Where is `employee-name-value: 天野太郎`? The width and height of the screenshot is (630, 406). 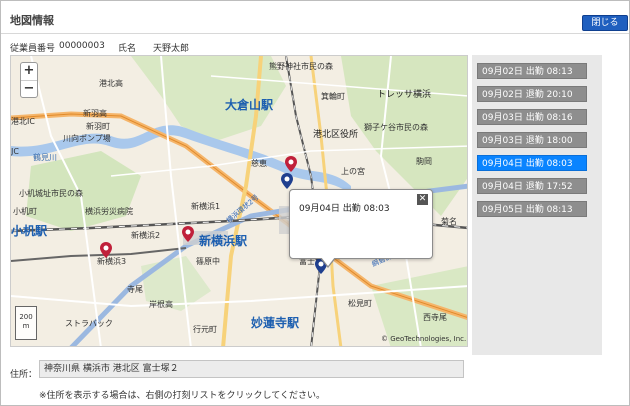 employee-name-value: 天野太郎 is located at coordinates (171, 49).